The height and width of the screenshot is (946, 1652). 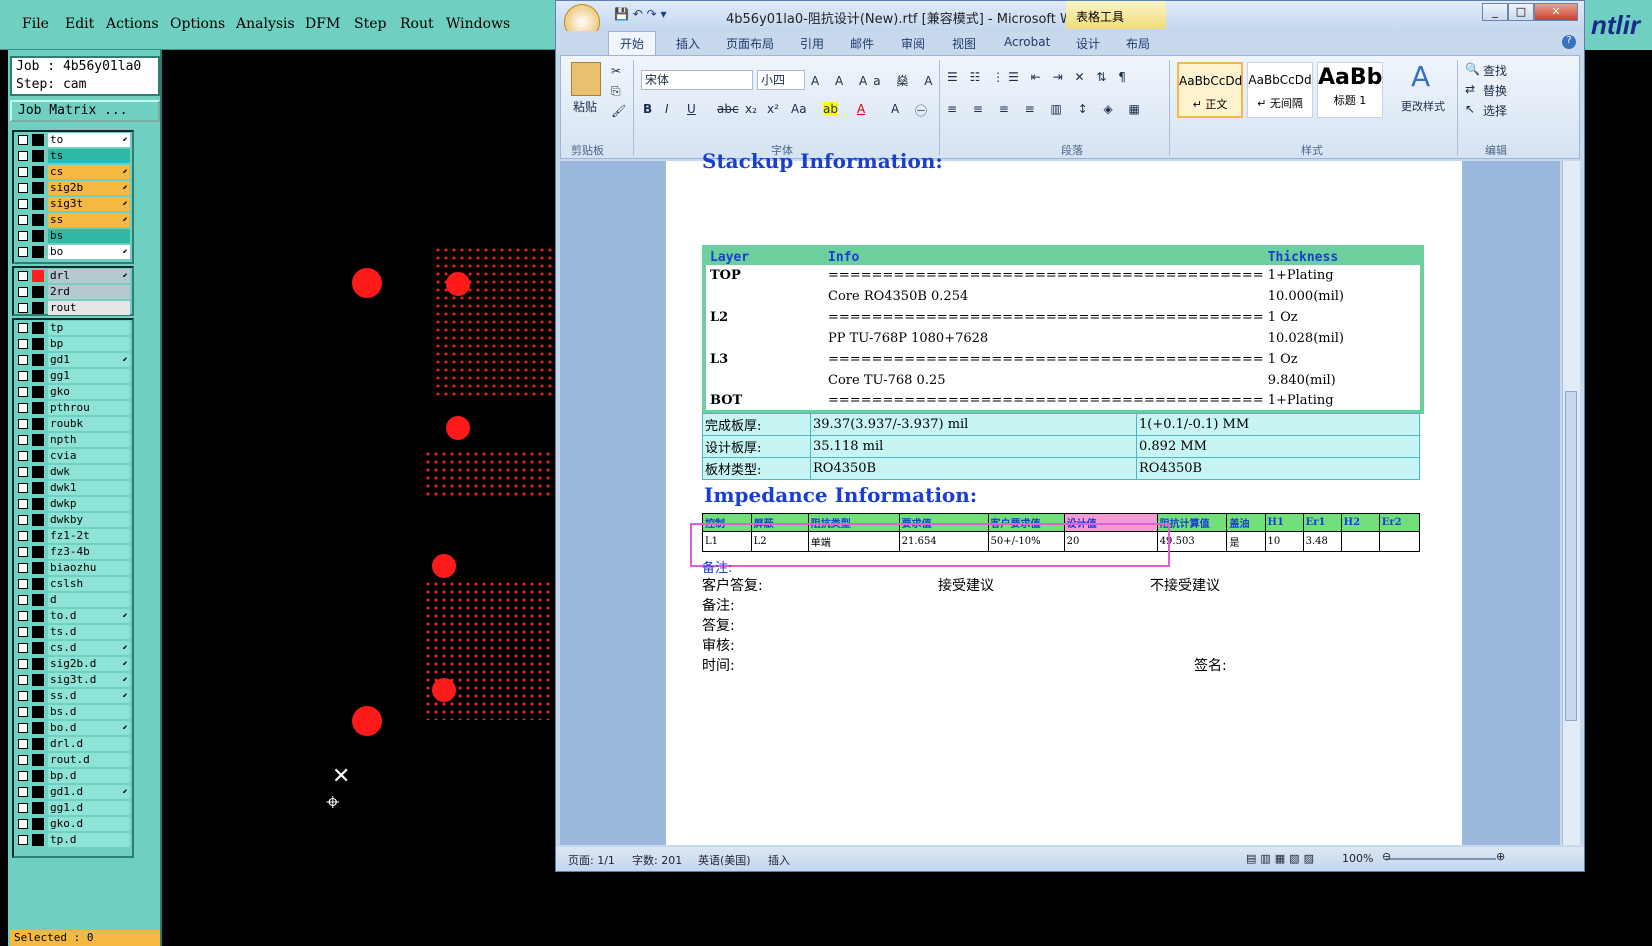 I want to click on layer-row: sig2b.d ⬋, so click(x=73, y=664).